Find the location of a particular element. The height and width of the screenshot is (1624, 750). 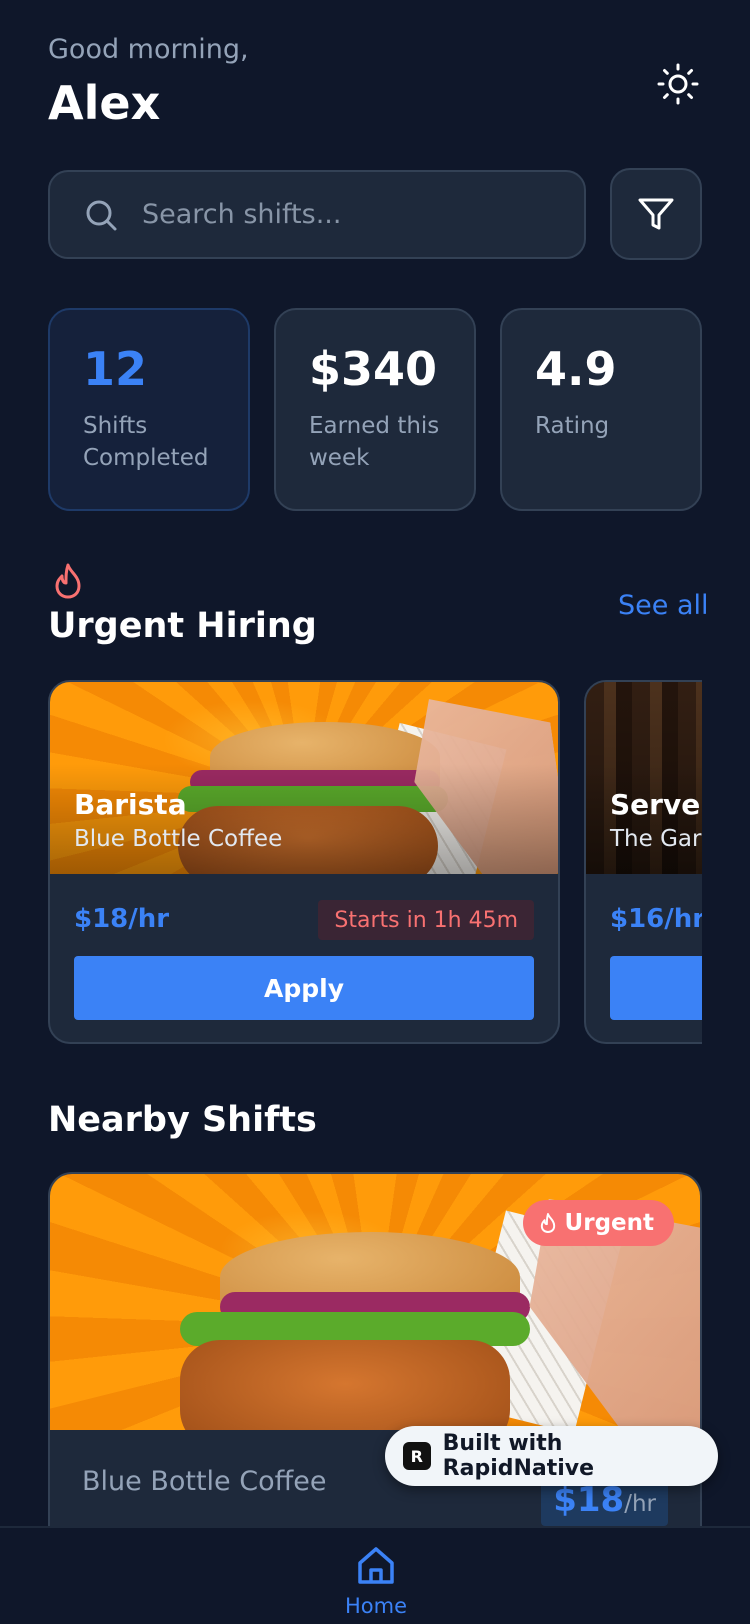

filter-icon is located at coordinates (656, 214).